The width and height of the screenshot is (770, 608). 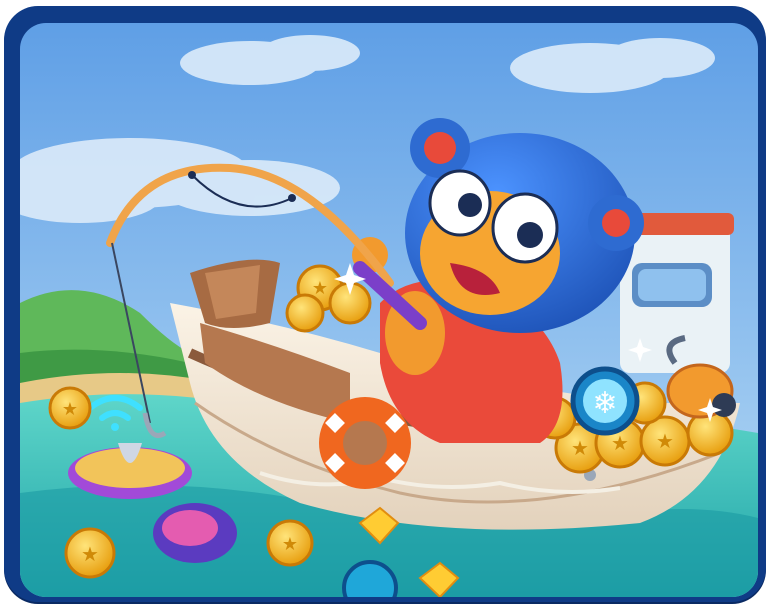 What do you see at coordinates (365, 443) in the screenshot?
I see `life-ring-icon` at bounding box center [365, 443].